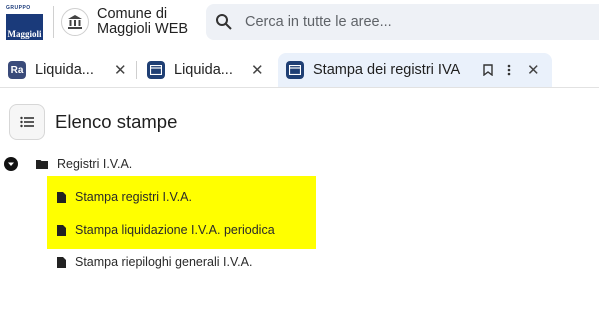  I want to click on tree-leaf-stampa-liquidazione: Stampa liquidazione I.V.A. periodica, so click(166, 230).